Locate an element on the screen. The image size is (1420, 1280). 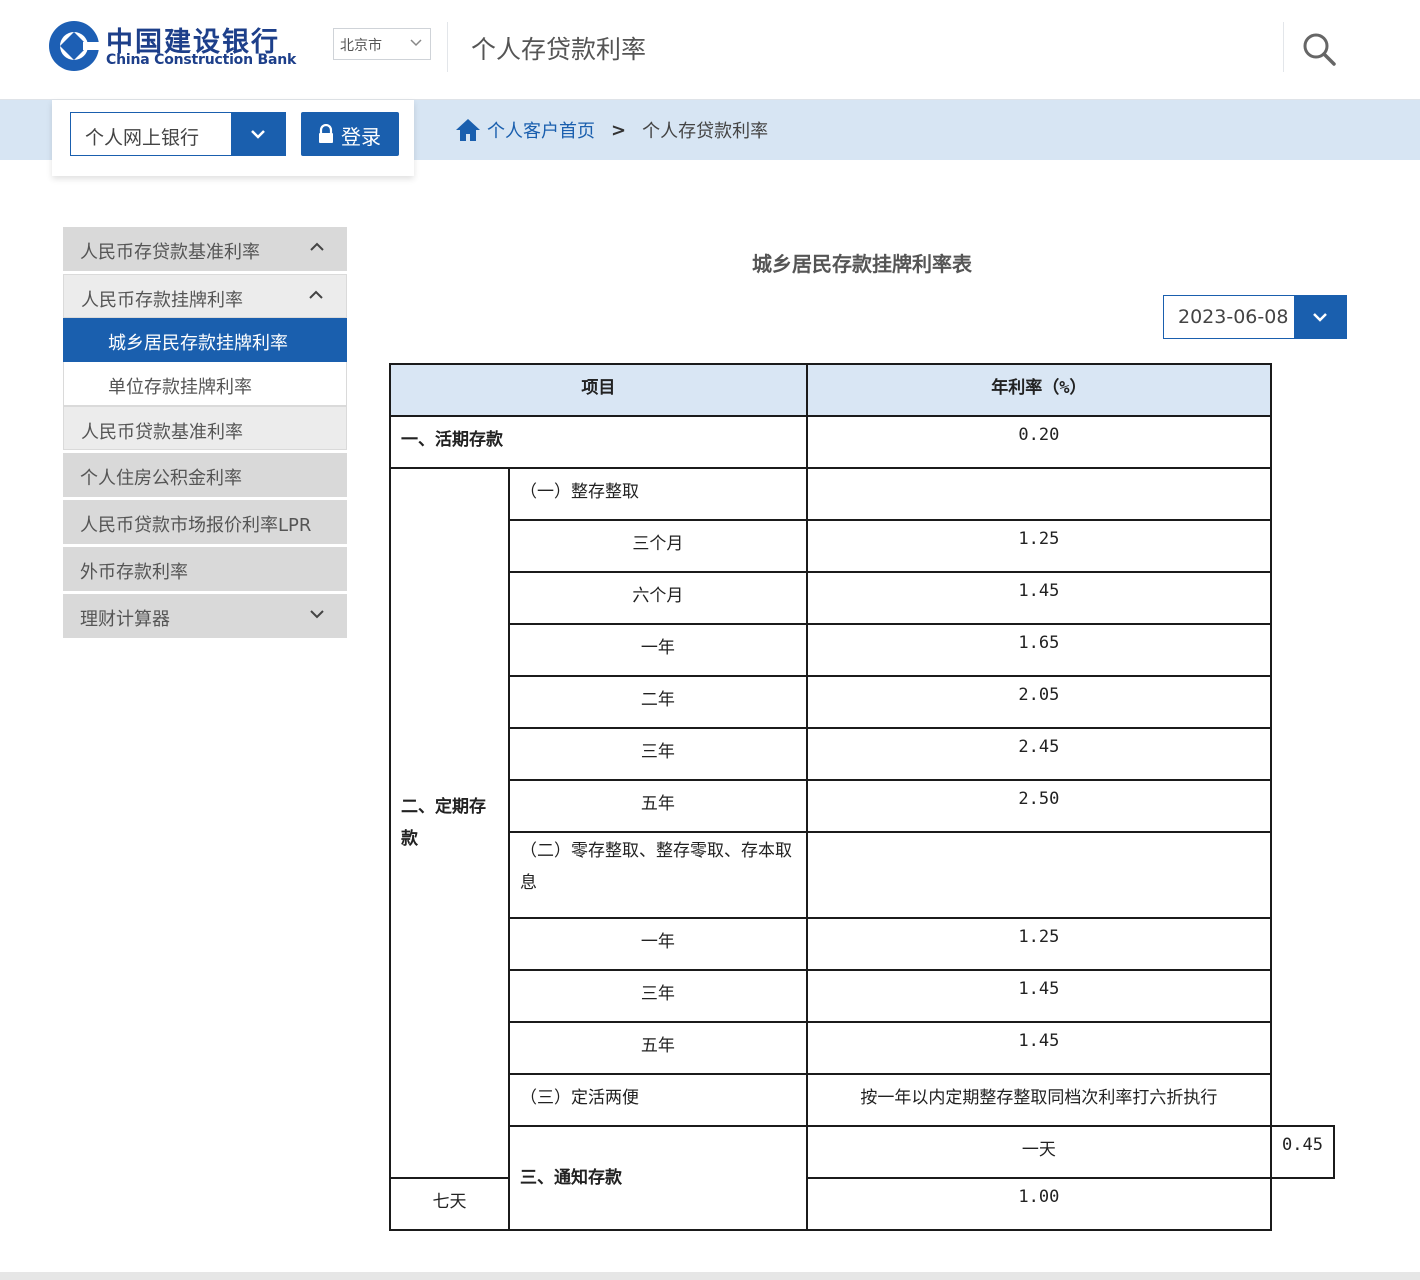
sidebar-item-label: 人民币贷款市场报价利率LPR is located at coordinates (196, 525).